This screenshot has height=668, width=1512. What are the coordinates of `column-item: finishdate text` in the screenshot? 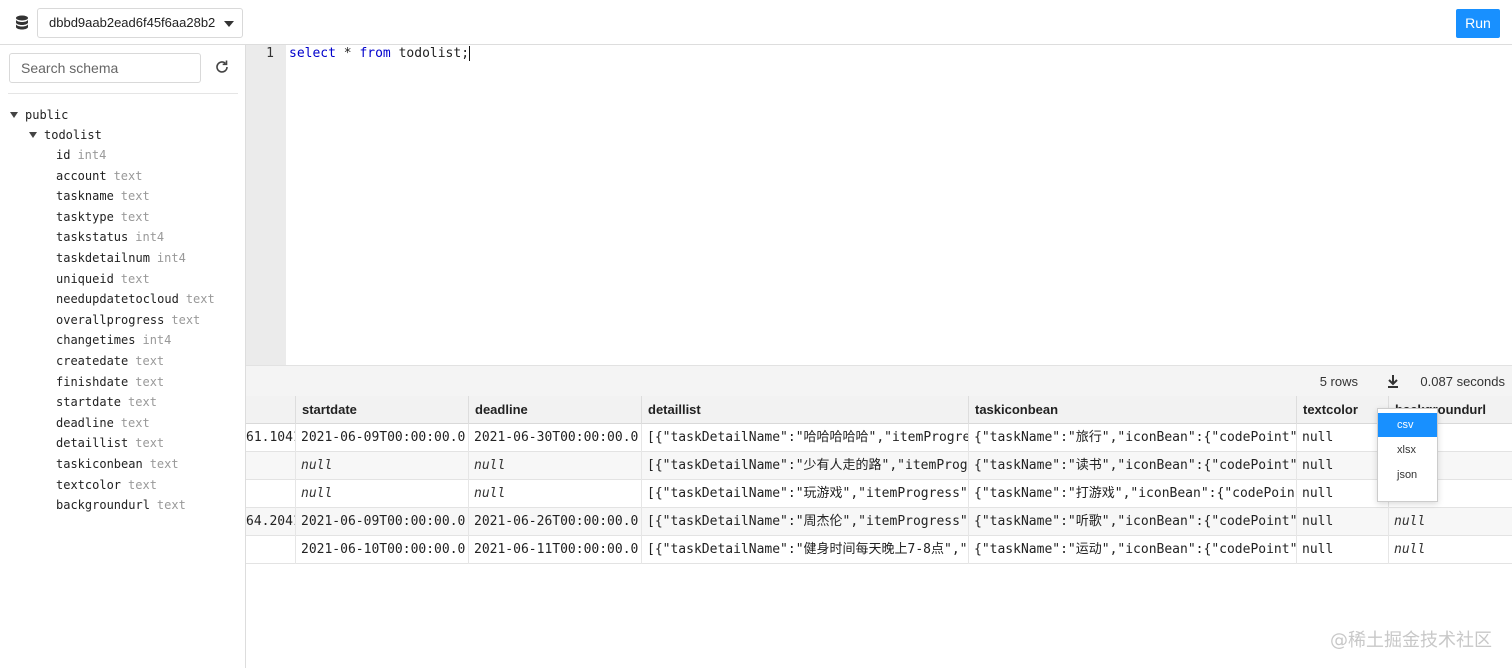 It's located at (110, 382).